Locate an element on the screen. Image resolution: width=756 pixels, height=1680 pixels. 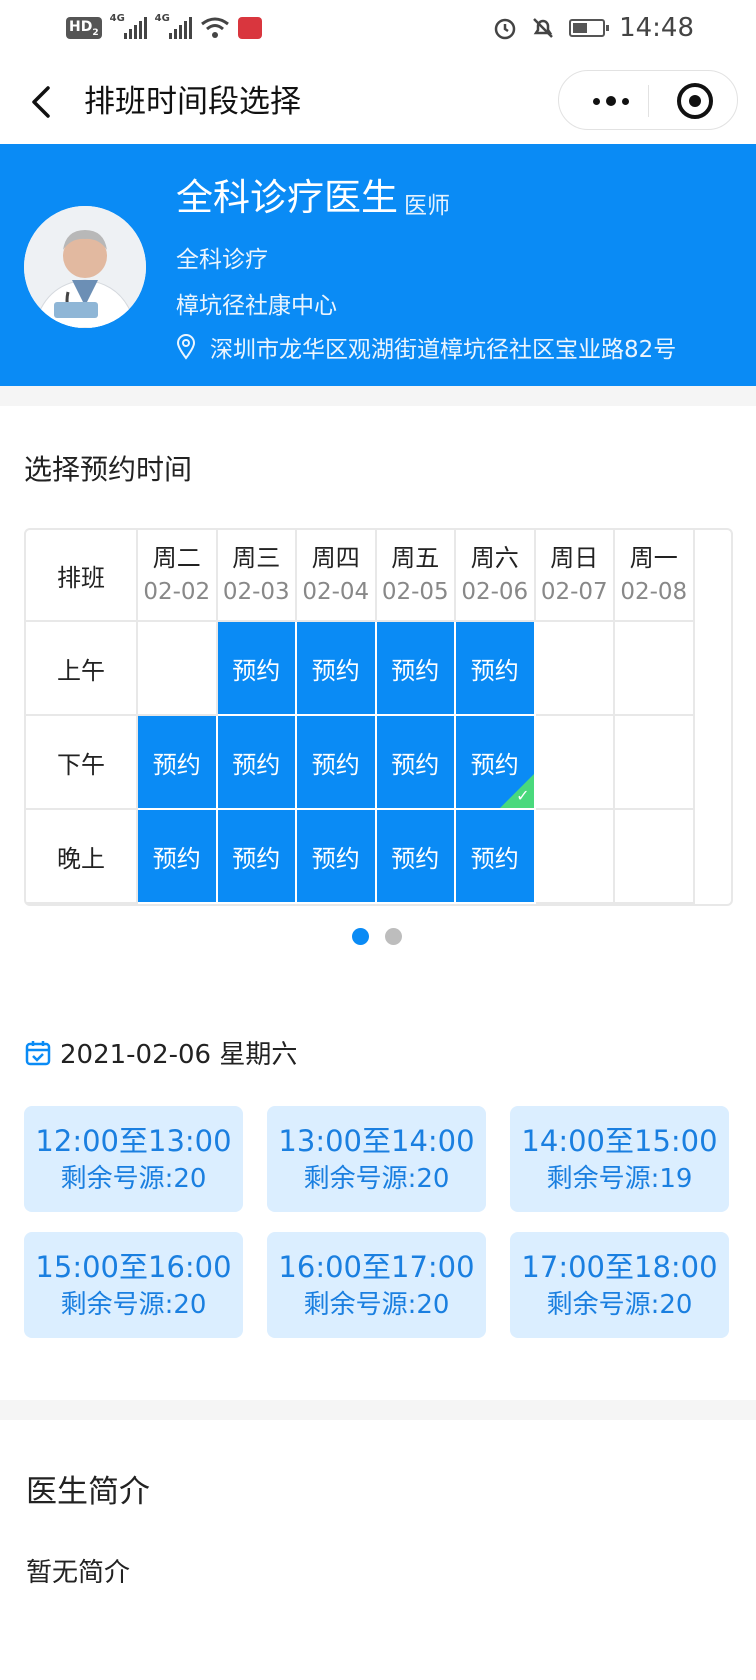
more-icon is located at coordinates (611, 101).